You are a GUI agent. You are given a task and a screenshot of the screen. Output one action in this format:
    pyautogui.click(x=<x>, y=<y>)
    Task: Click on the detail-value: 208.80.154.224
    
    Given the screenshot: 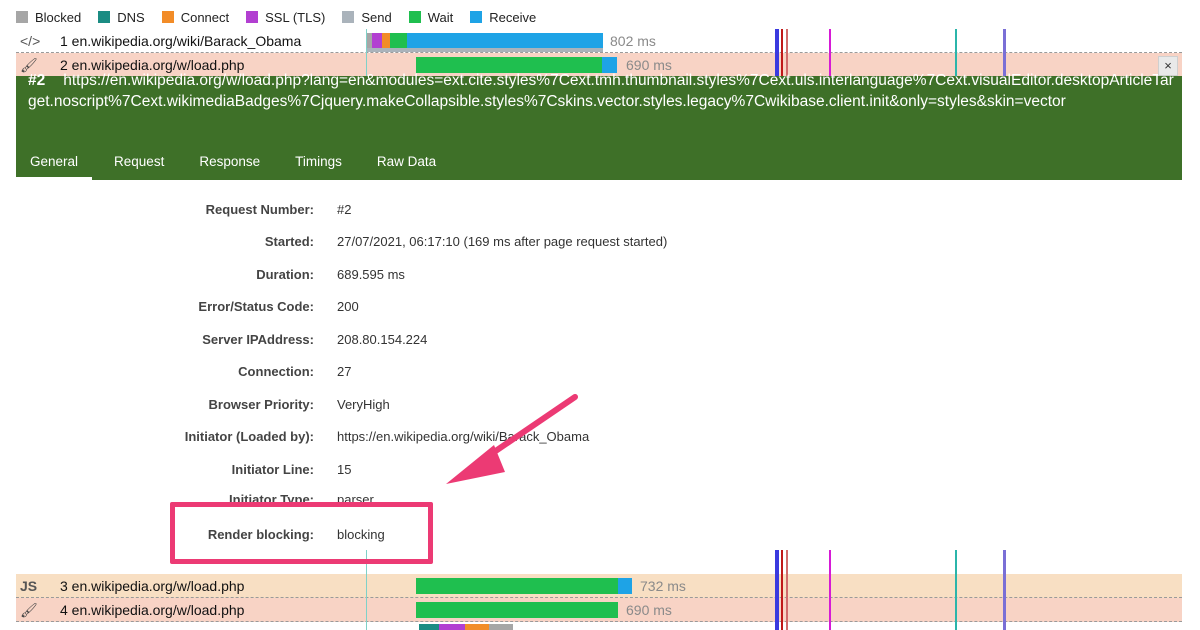 What is the action you would take?
    pyautogui.click(x=382, y=339)
    